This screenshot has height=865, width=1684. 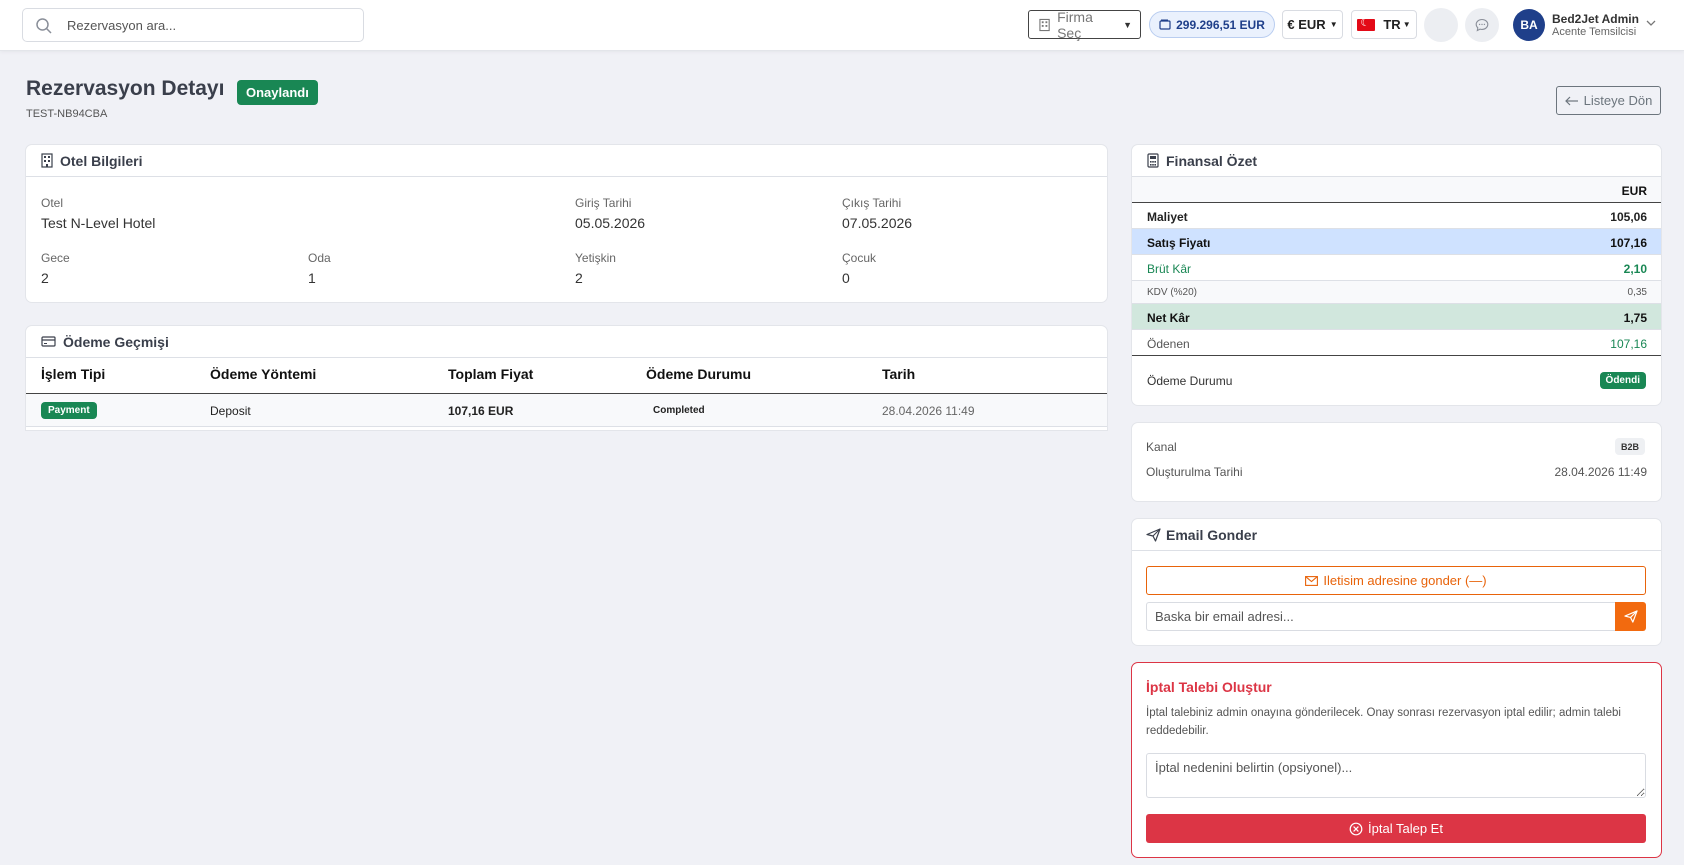 What do you see at coordinates (1392, 24) in the screenshot?
I see `language-label: TR` at bounding box center [1392, 24].